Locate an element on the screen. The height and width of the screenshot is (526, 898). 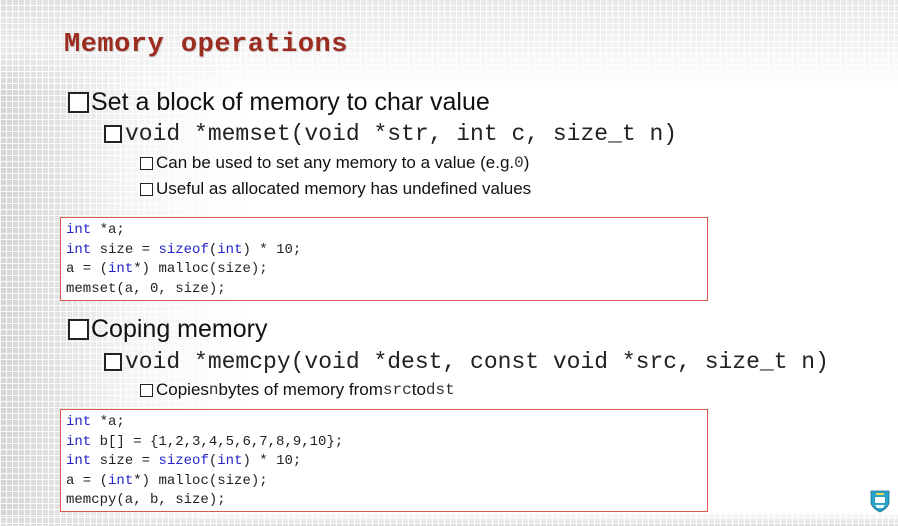
note-text: to is located at coordinates (418, 389).